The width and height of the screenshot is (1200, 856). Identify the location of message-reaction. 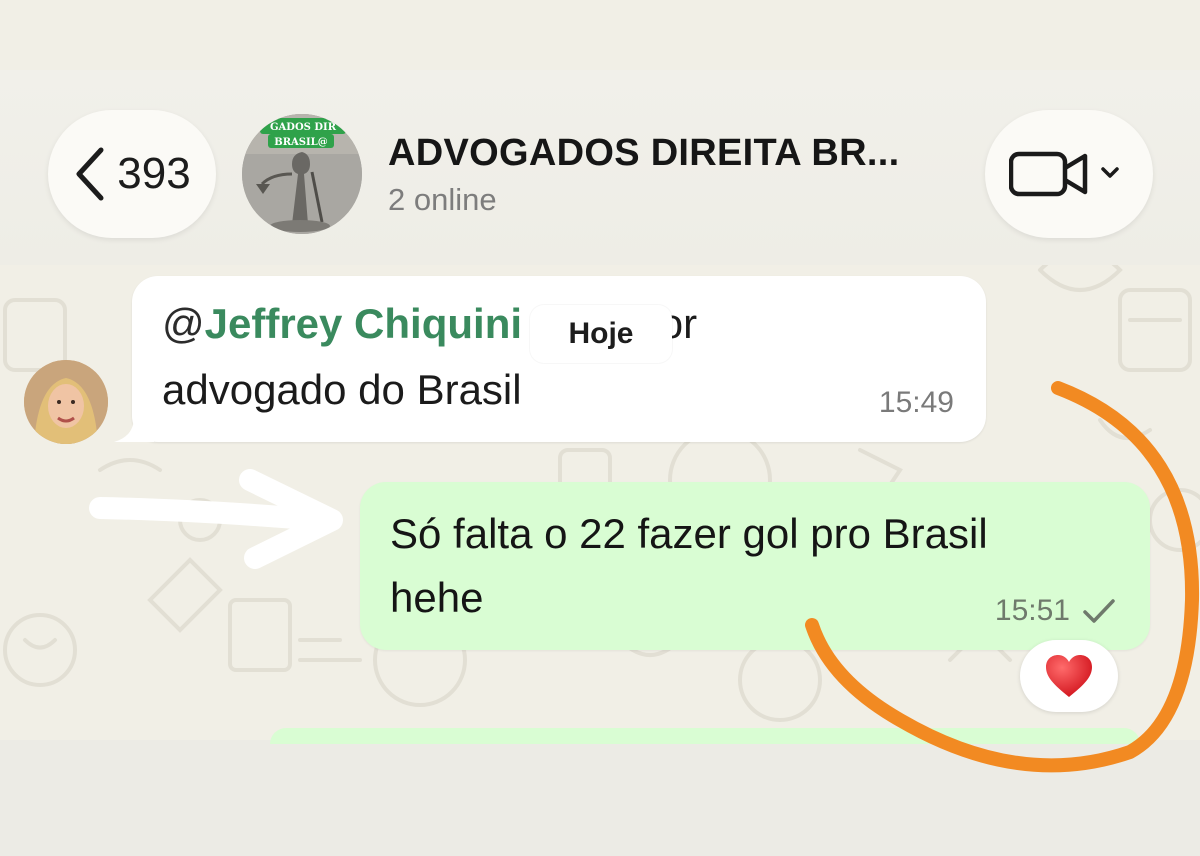
(1069, 676).